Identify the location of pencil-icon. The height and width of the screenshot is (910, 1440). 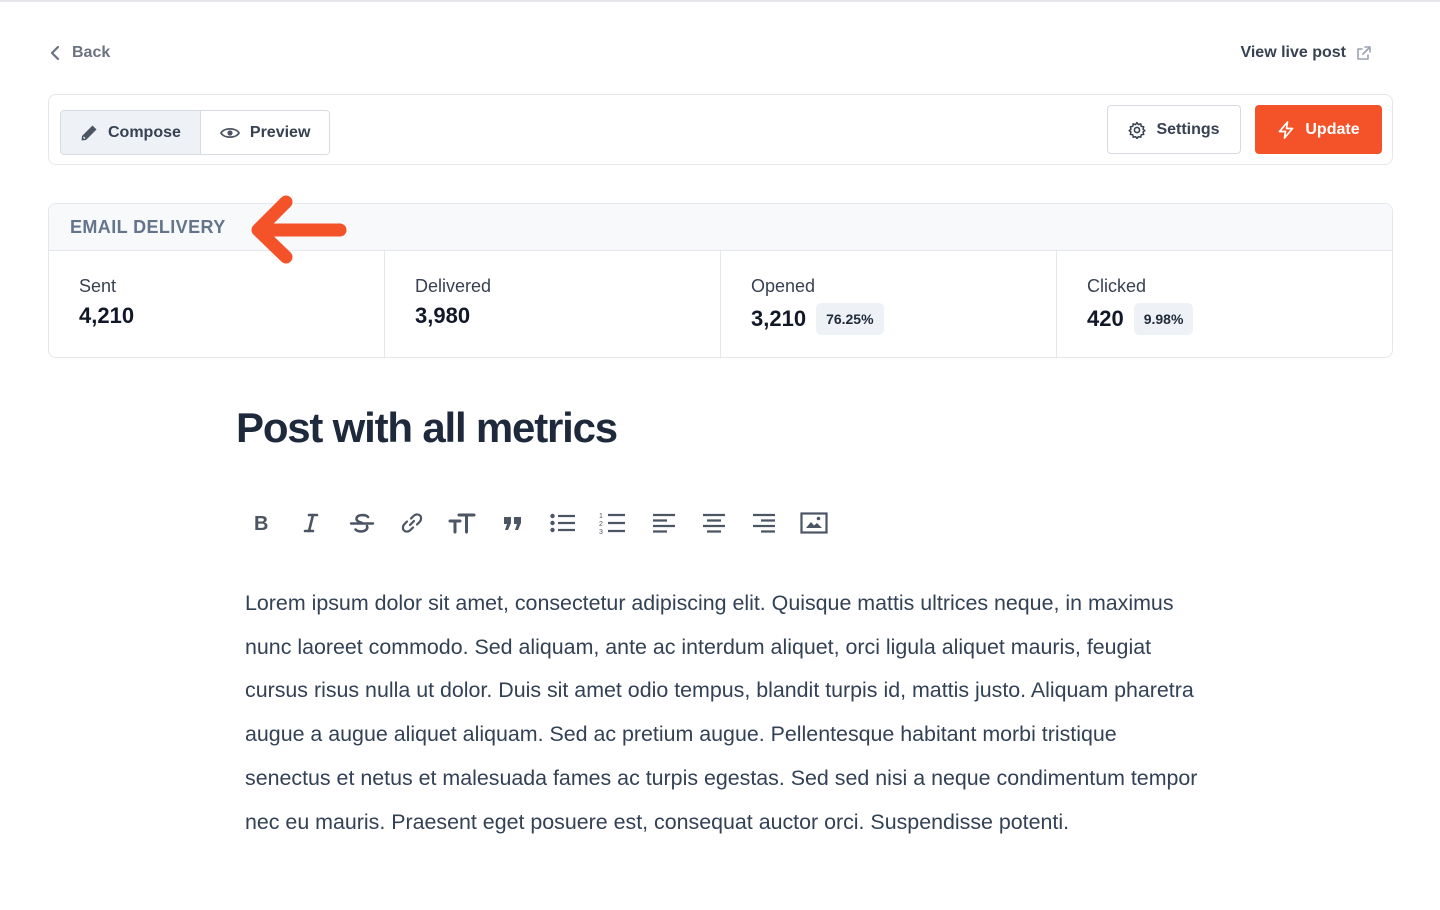
(89, 132).